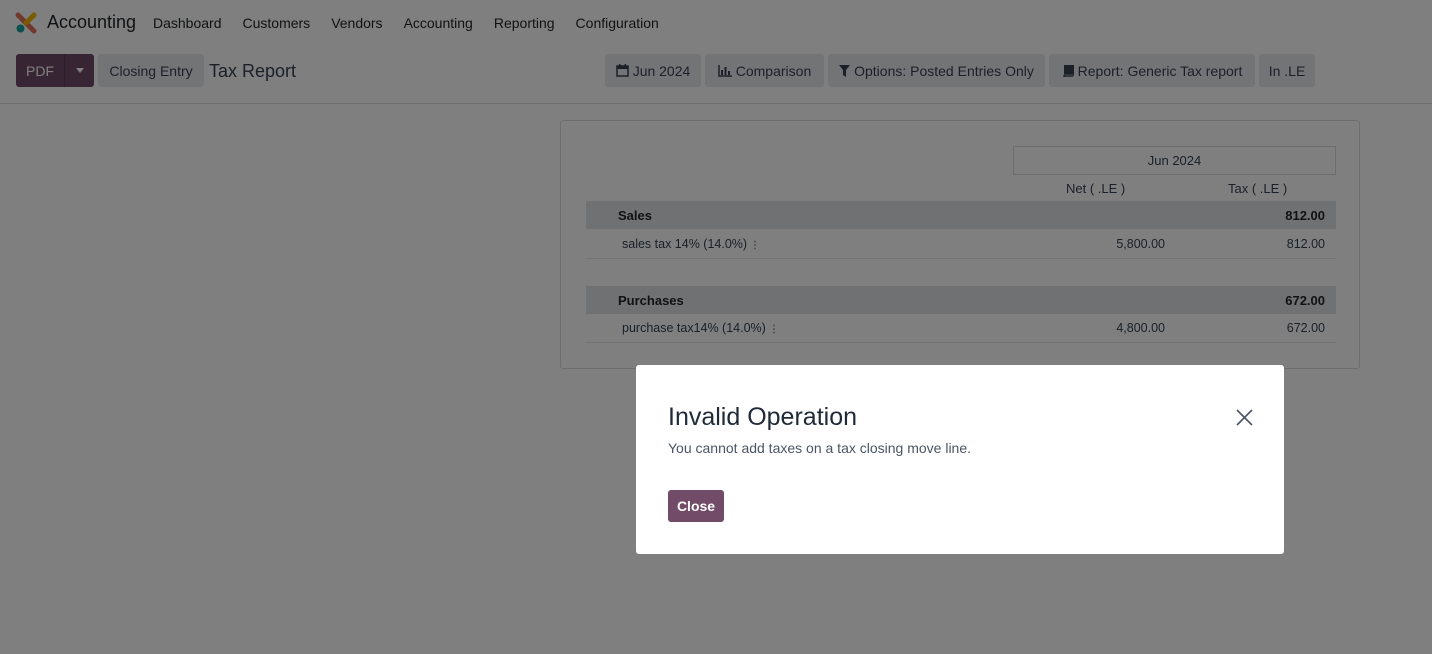  What do you see at coordinates (696, 506) in the screenshot?
I see `close-button: Close` at bounding box center [696, 506].